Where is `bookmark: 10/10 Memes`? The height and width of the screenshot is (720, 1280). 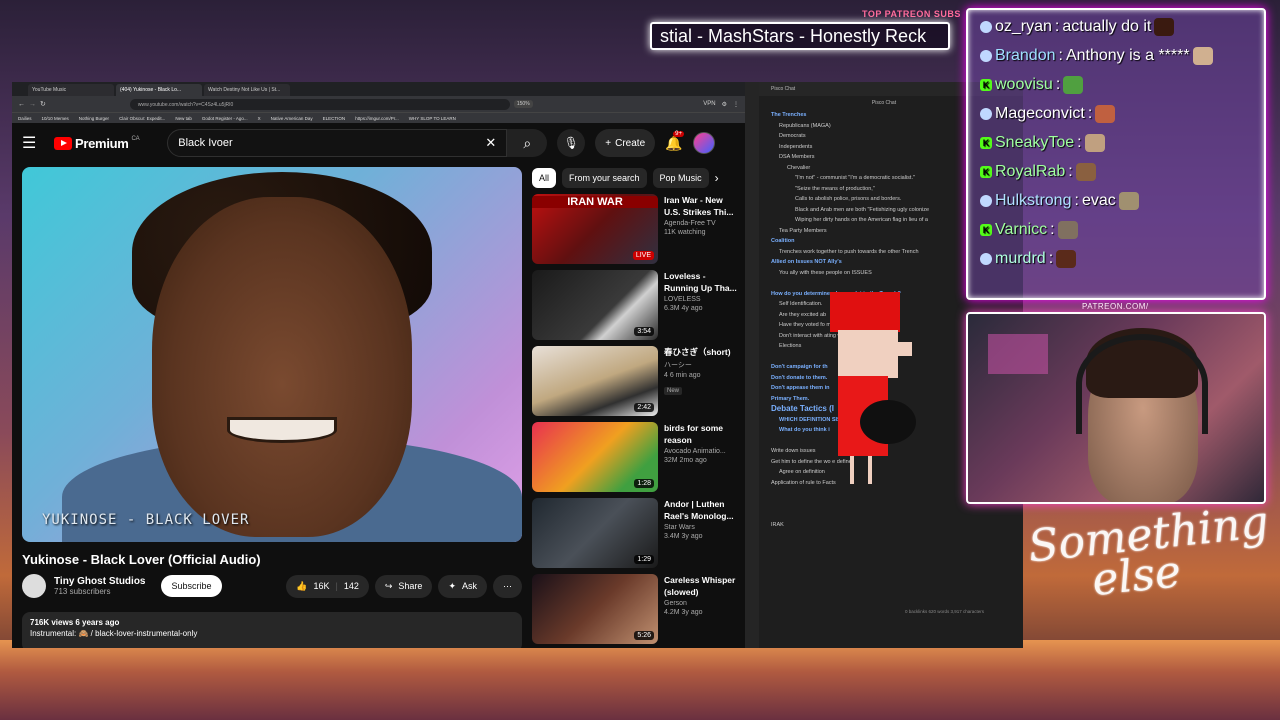 bookmark: 10/10 Memes is located at coordinates (55, 118).